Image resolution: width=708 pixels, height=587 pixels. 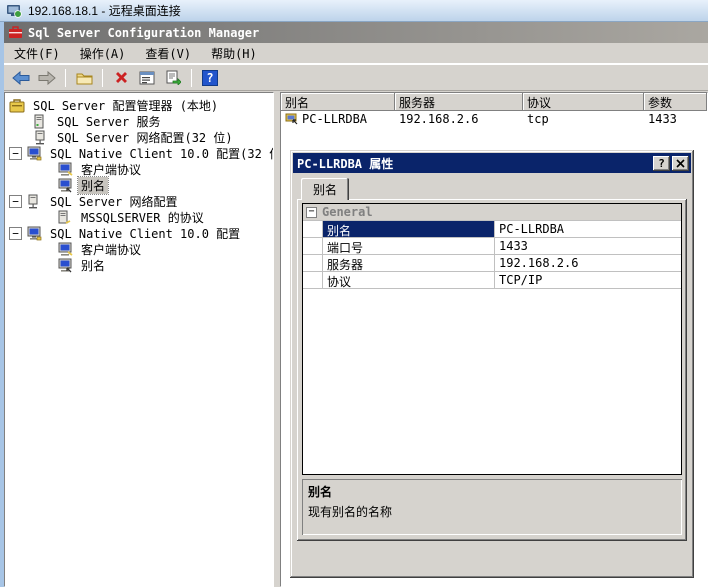 I want to click on table-row: PC-LLRDBA 192.168.2.6 tcp 1433, so click(x=494, y=119).